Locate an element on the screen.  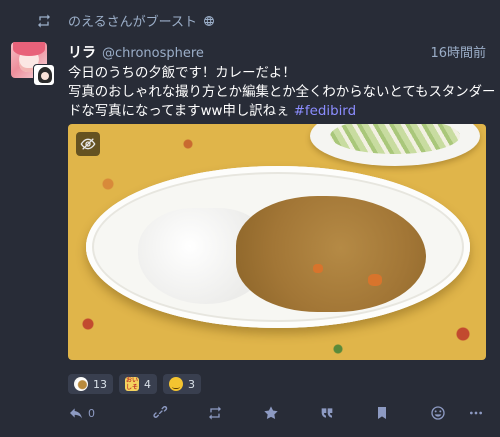
bookmark-icon is located at coordinates (382, 413).